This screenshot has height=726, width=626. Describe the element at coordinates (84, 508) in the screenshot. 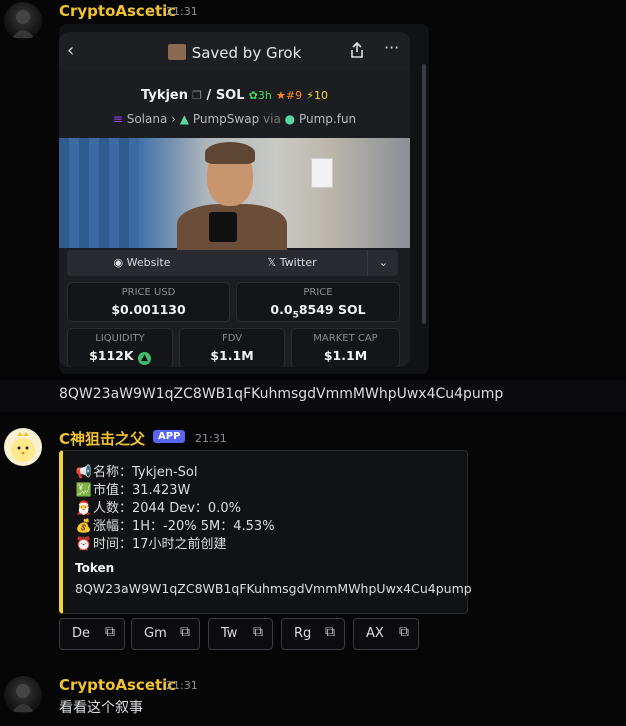

I see `santa-icon: 🎅` at that location.